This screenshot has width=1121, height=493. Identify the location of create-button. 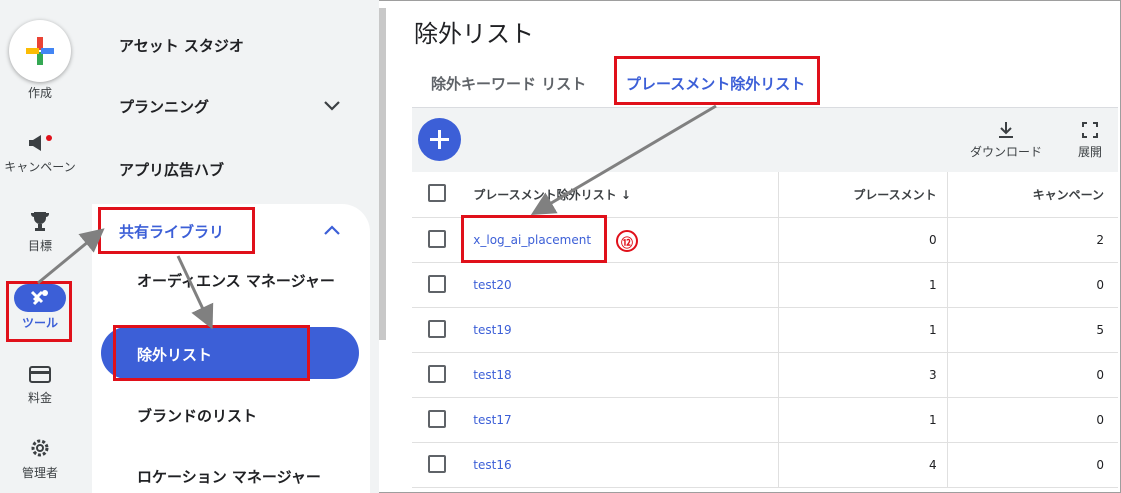
(40, 51).